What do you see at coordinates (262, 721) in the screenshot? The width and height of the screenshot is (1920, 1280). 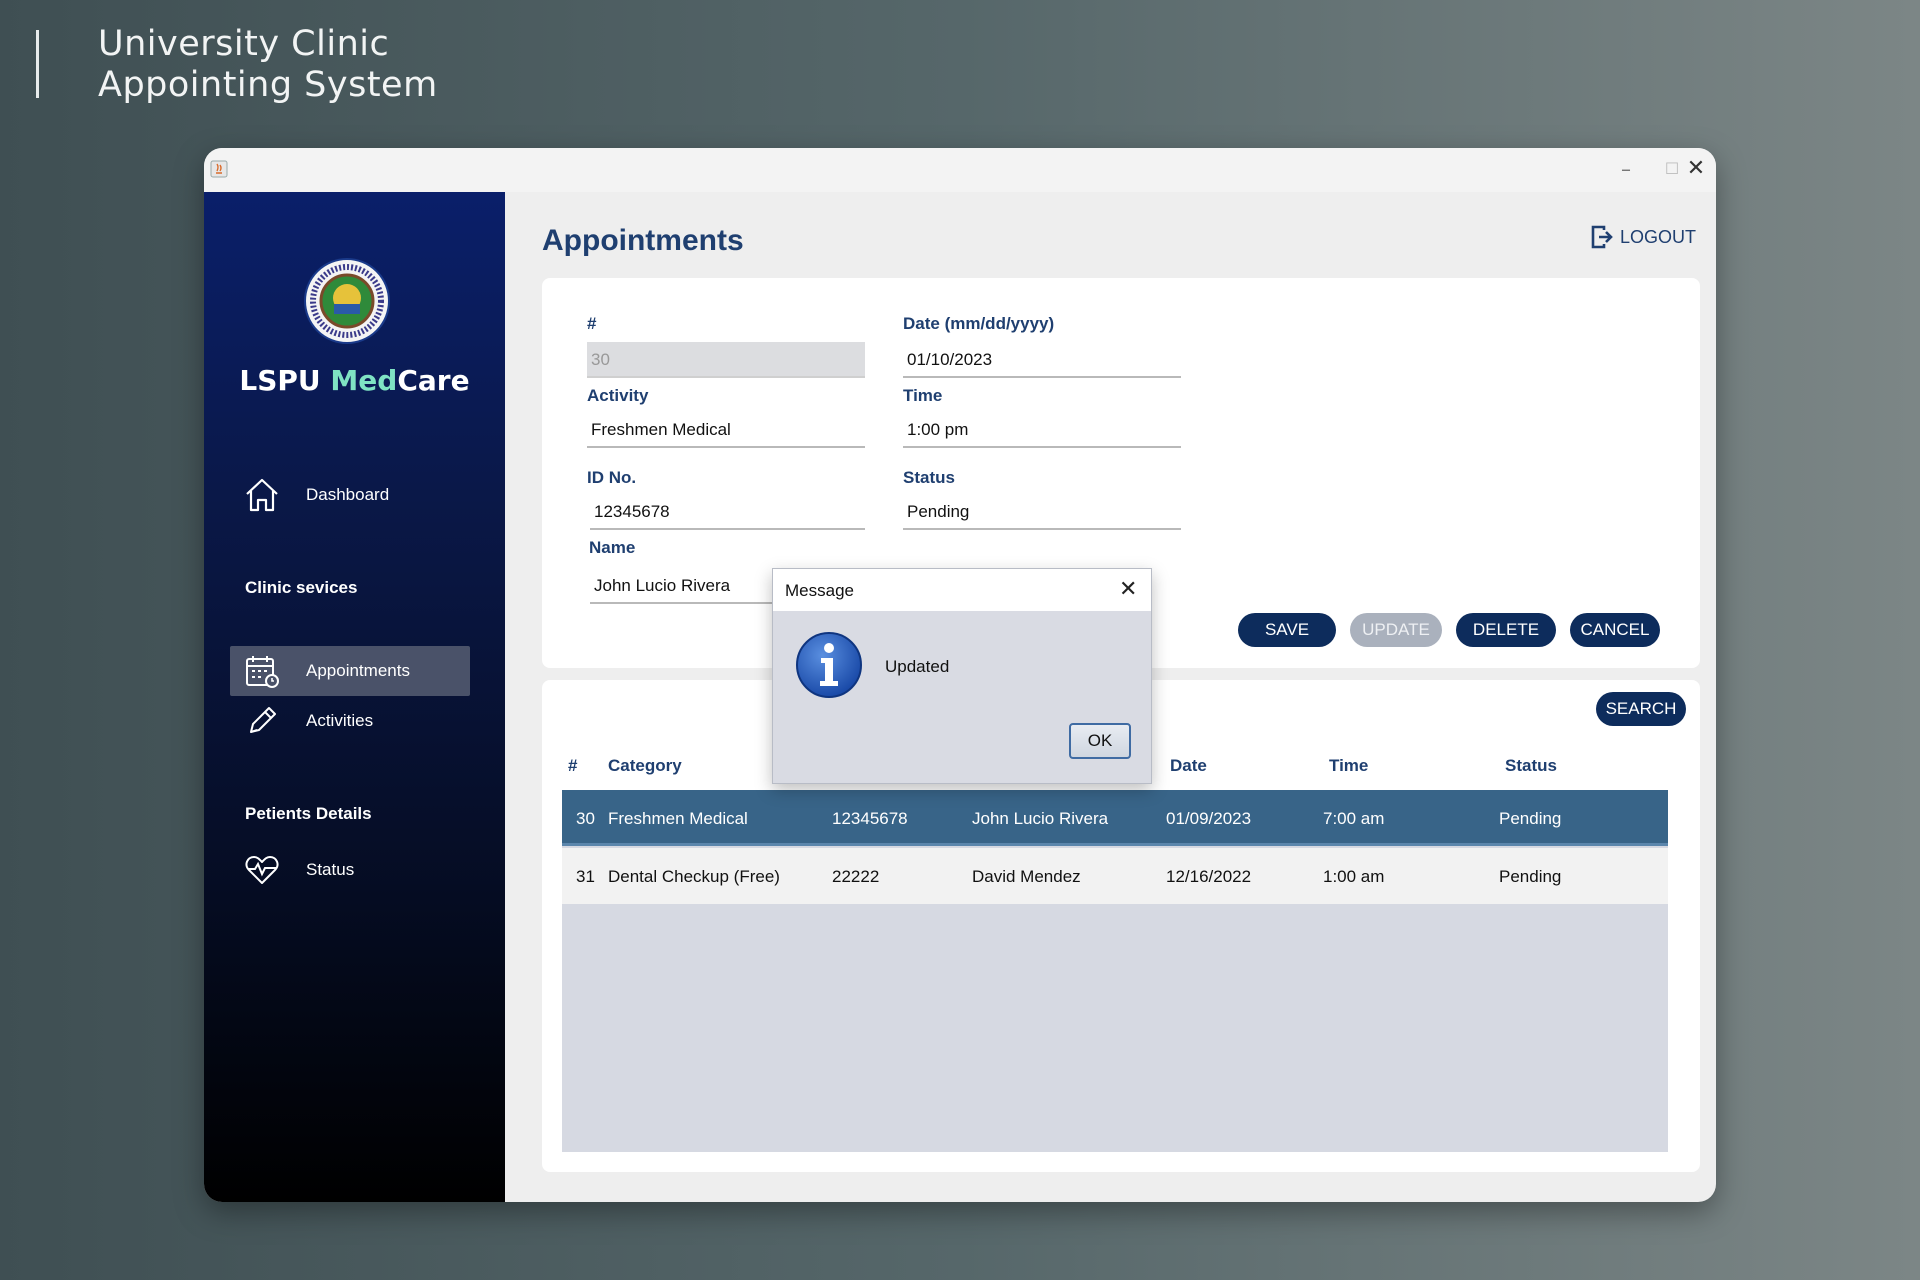 I see `pencil-icon` at bounding box center [262, 721].